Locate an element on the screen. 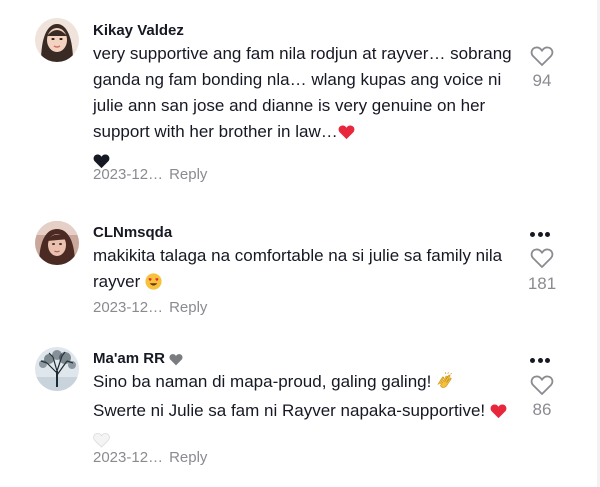 The height and width of the screenshot is (487, 600). heart-eyes-emoji is located at coordinates (153, 285).